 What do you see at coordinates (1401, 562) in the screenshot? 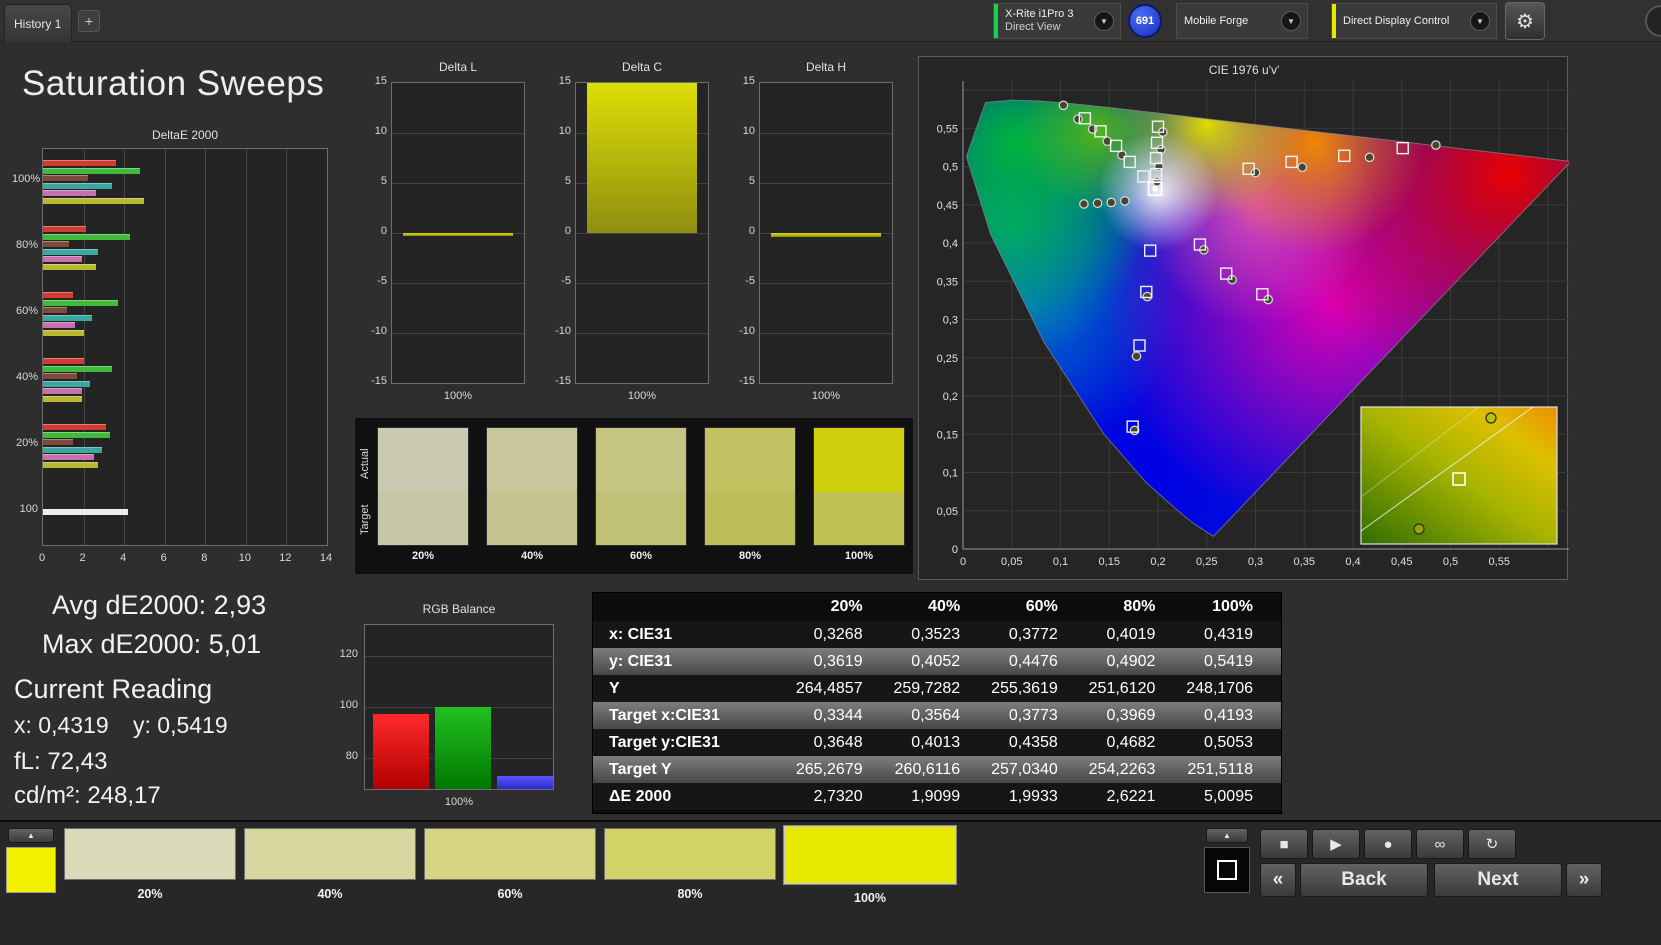
I see `x-tick-label: 0,45` at bounding box center [1401, 562].